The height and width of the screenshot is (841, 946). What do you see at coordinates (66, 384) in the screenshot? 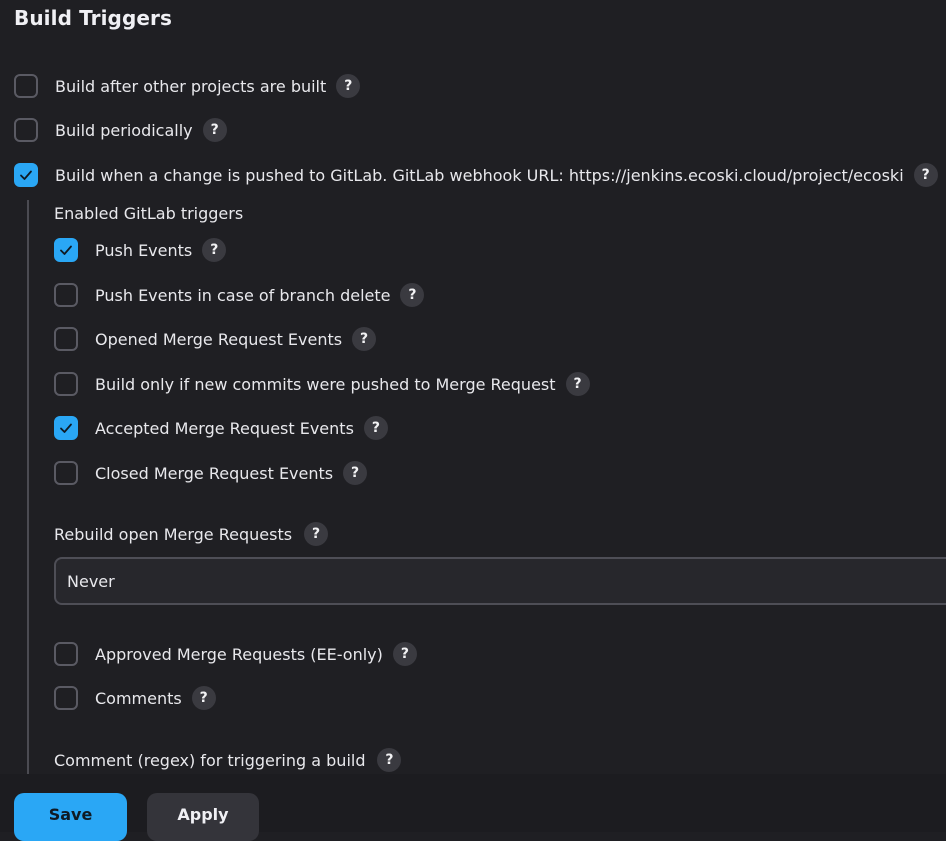
I see `new-commits-mr-checkbox` at bounding box center [66, 384].